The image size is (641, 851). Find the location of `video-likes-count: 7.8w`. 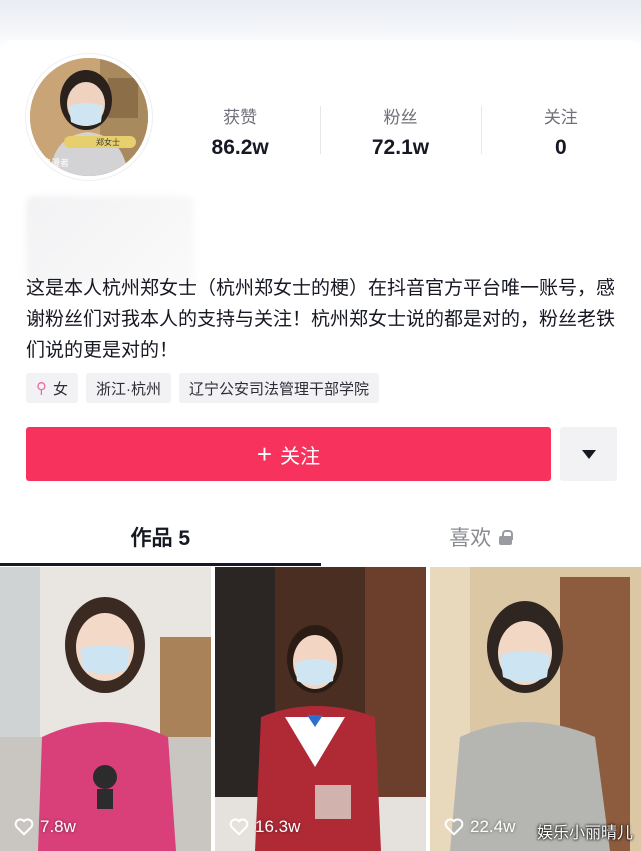

video-likes-count: 7.8w is located at coordinates (58, 826).